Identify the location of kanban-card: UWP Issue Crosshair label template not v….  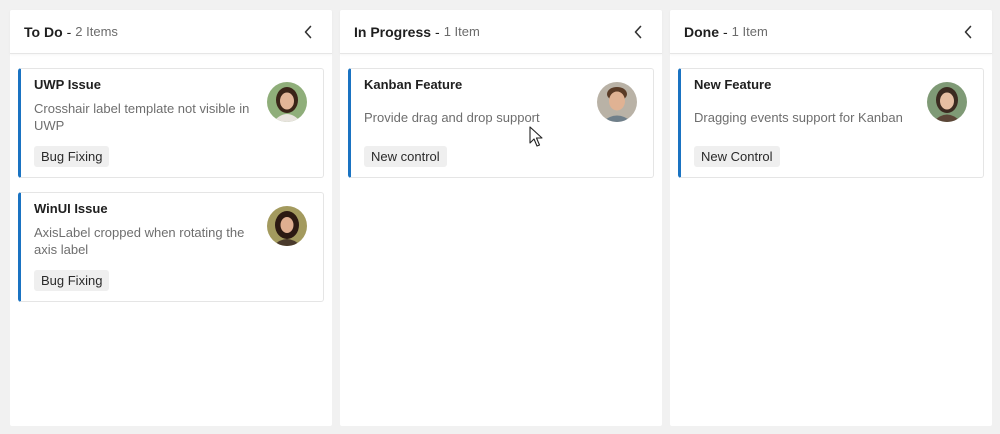
(171, 123).